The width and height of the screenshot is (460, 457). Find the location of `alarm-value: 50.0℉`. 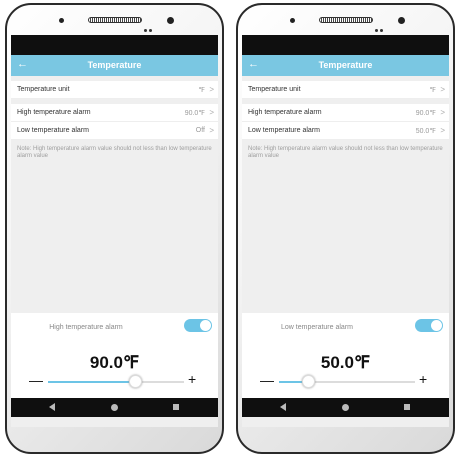

alarm-value: 50.0℉ is located at coordinates (345, 362).